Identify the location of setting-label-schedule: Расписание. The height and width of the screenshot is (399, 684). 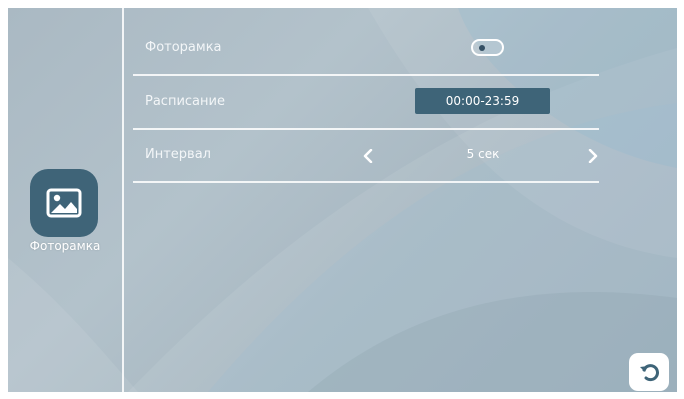
(185, 101).